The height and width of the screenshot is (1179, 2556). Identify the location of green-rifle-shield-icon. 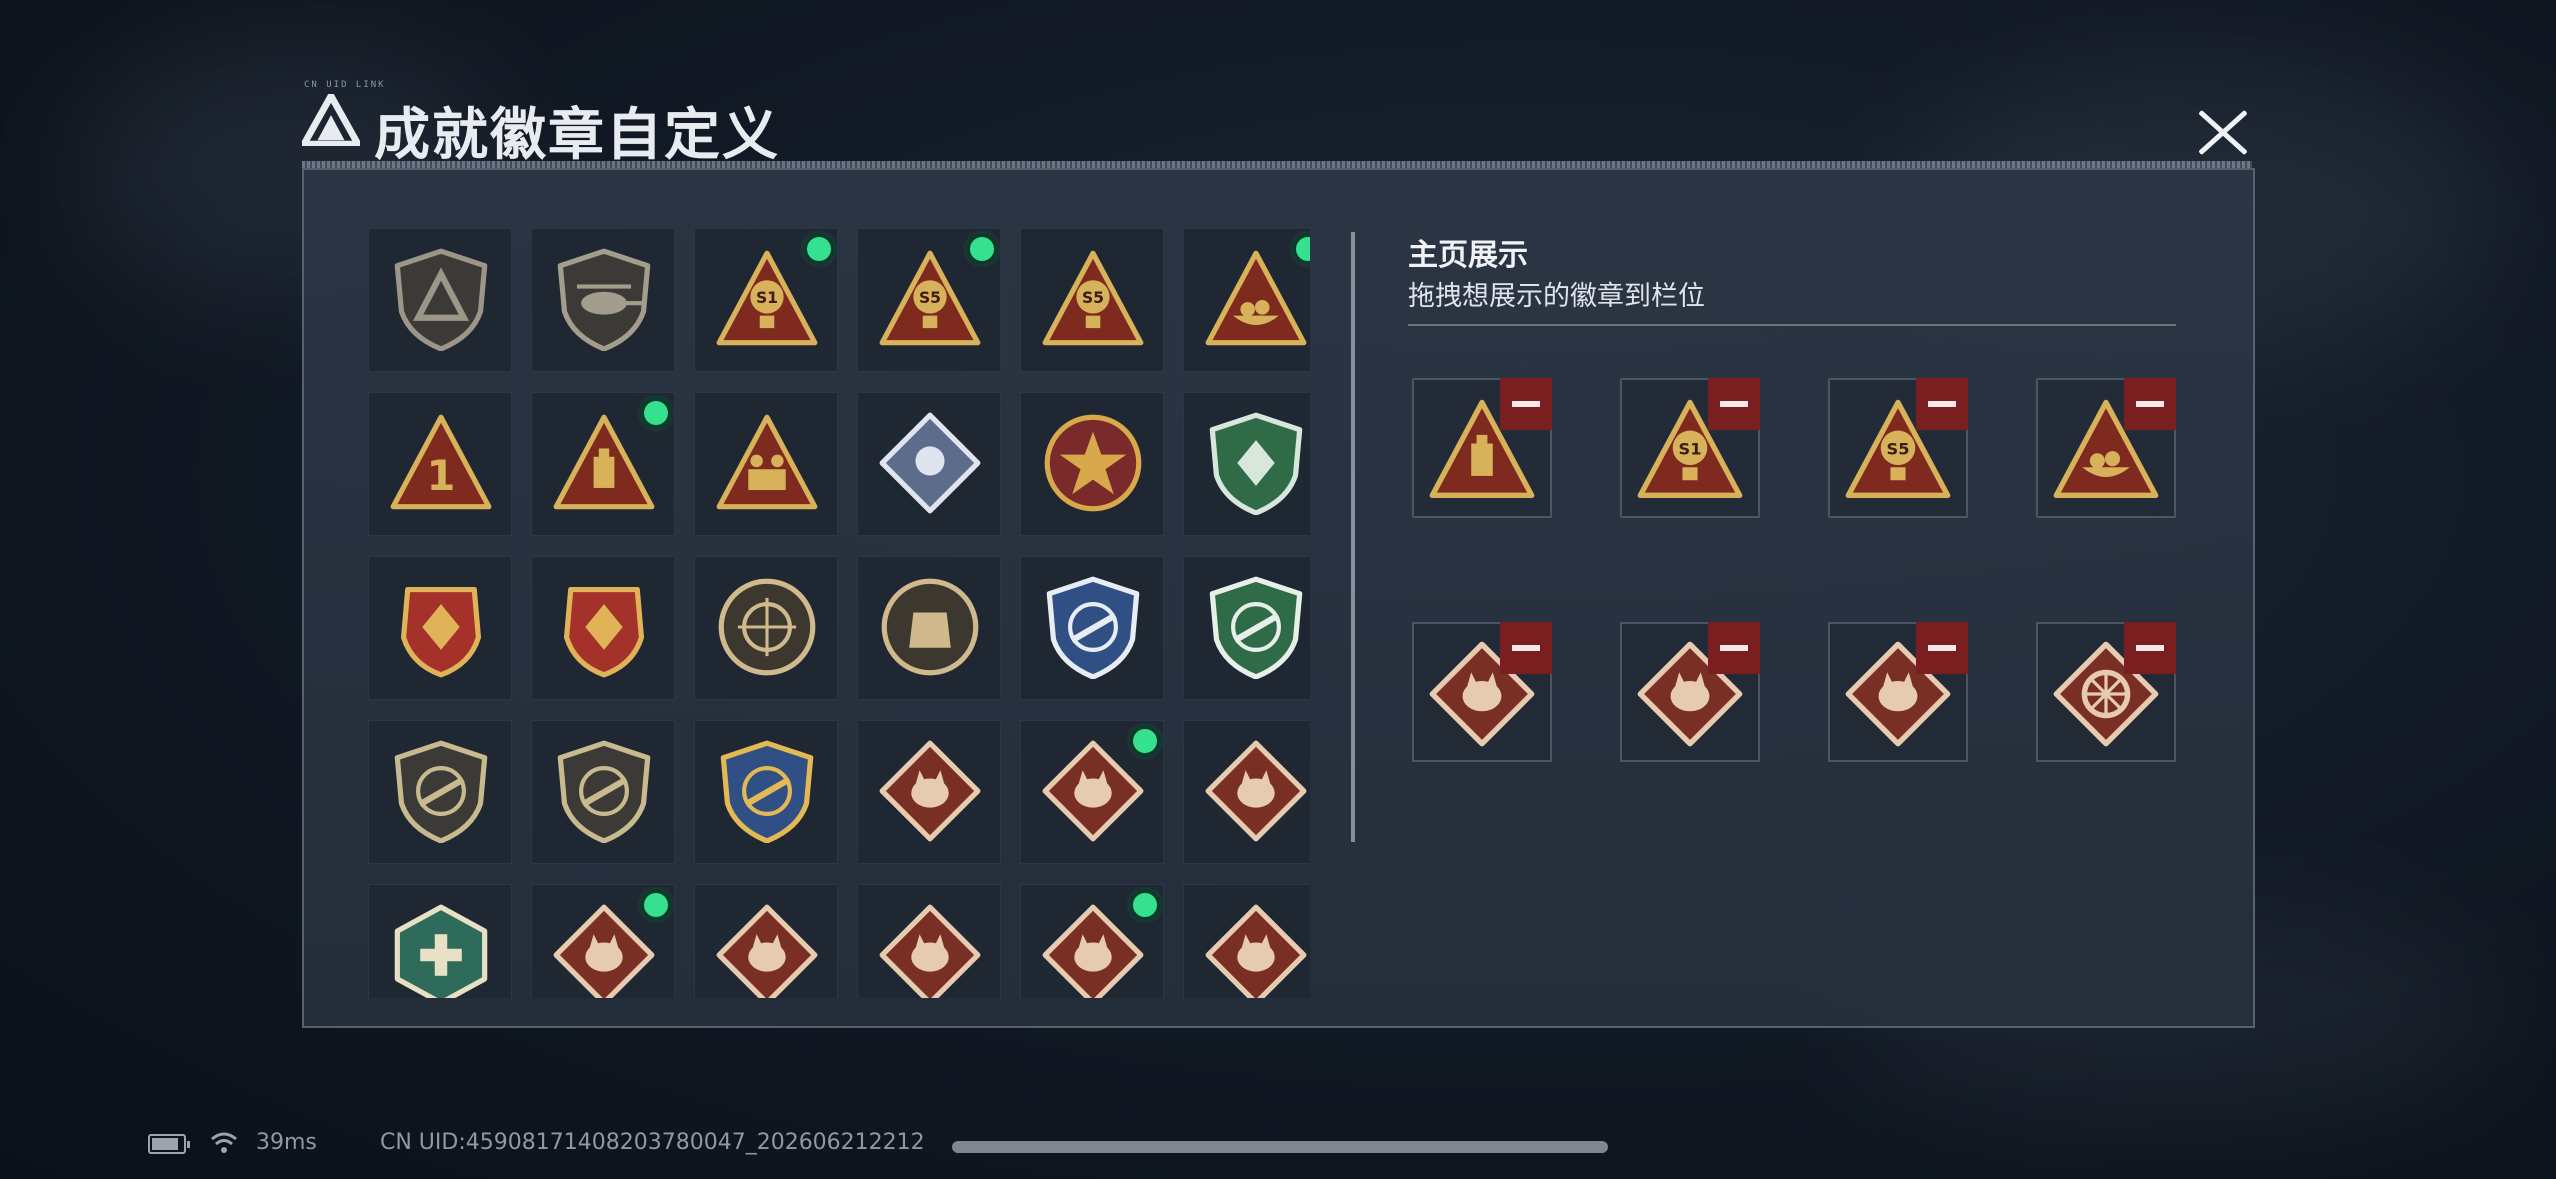
(1256, 627).